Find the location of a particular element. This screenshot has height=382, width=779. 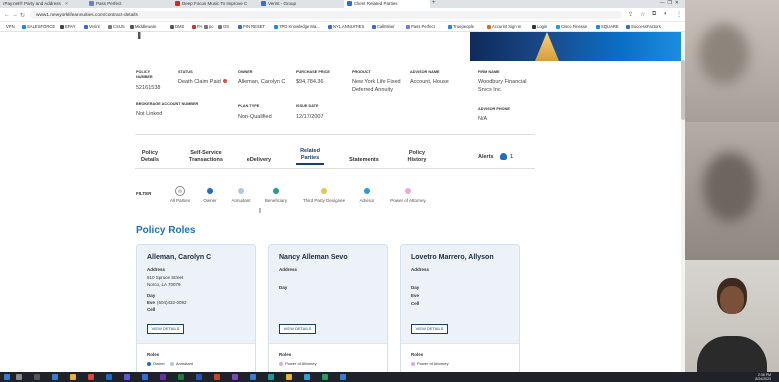

verint-icon is located at coordinates (263, 3).